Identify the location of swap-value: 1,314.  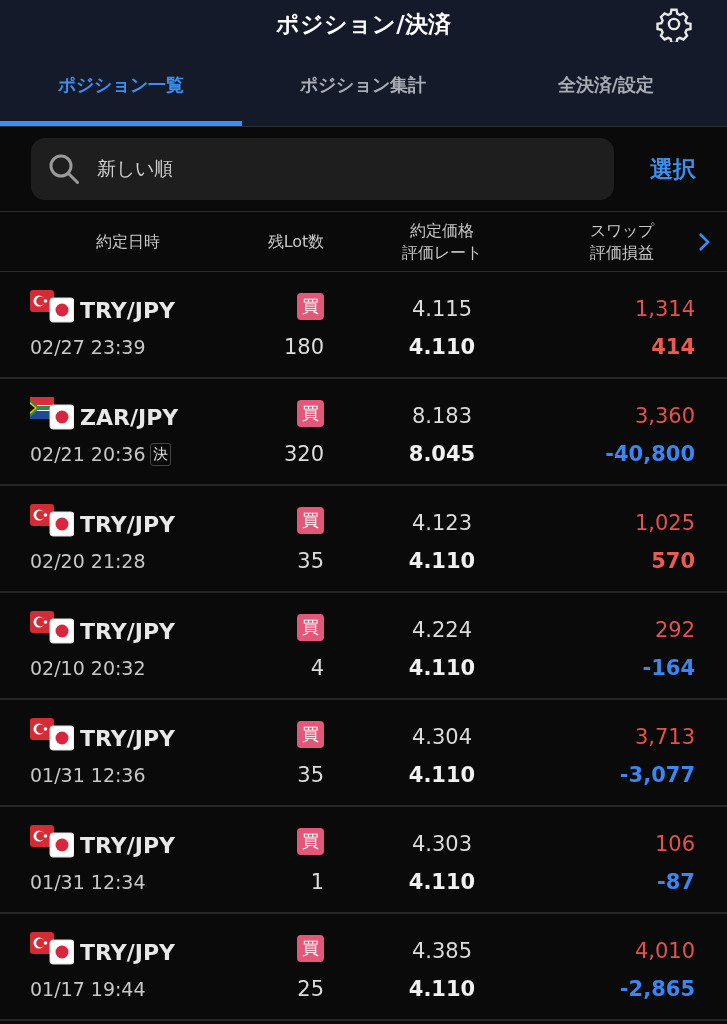
(664, 309).